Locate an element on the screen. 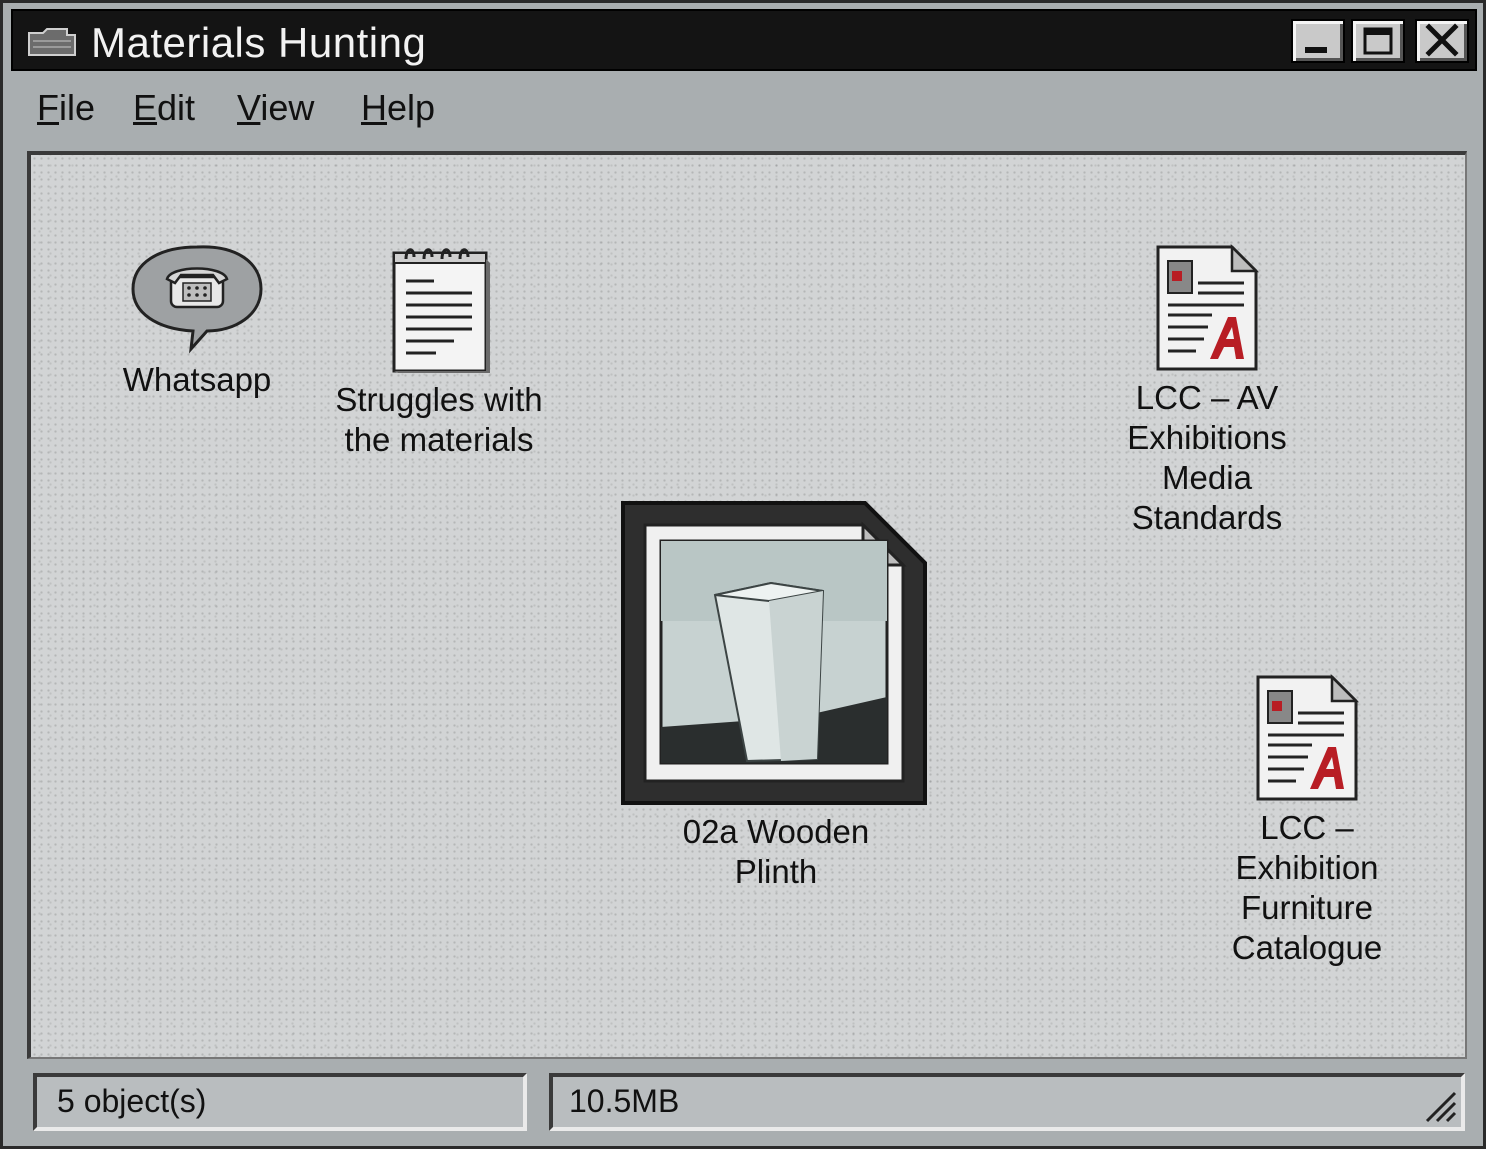 This screenshot has width=1486, height=1149. folder-icon is located at coordinates (52, 42).